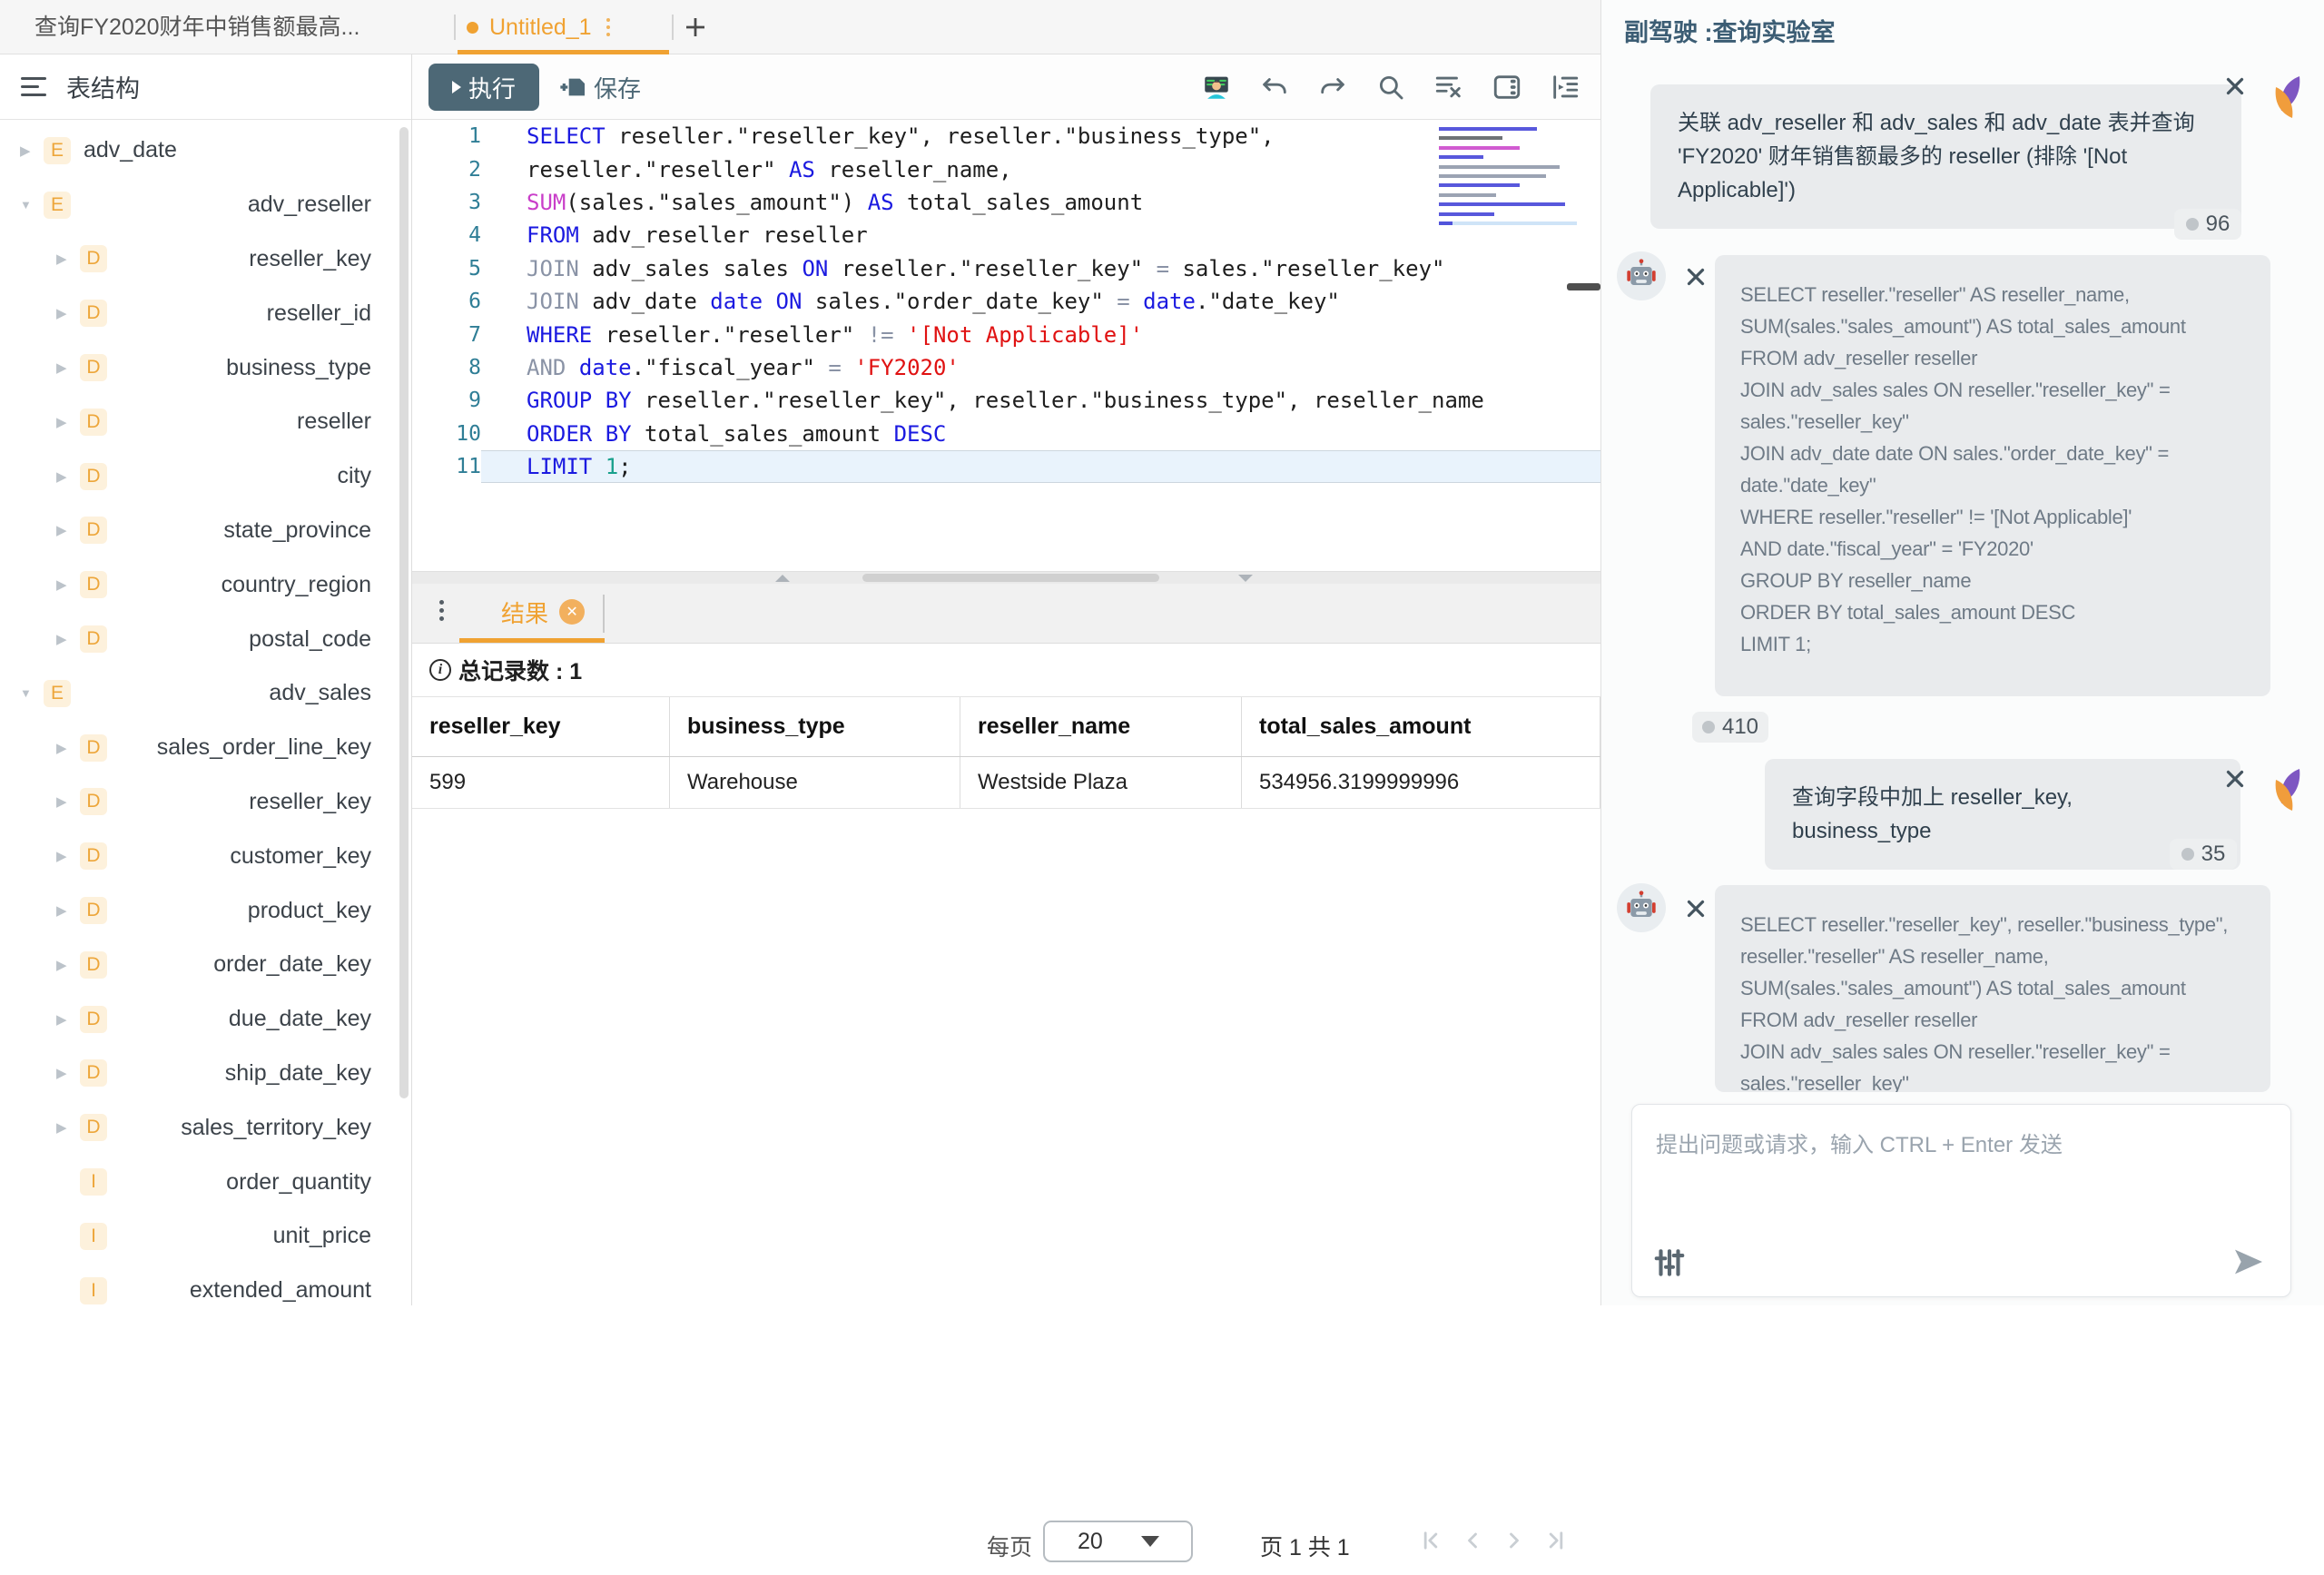 This screenshot has height=1575, width=2324. Describe the element at coordinates (769, 169) in the screenshot. I see `code-text: reseller."reseller" AS reseller_name,` at that location.